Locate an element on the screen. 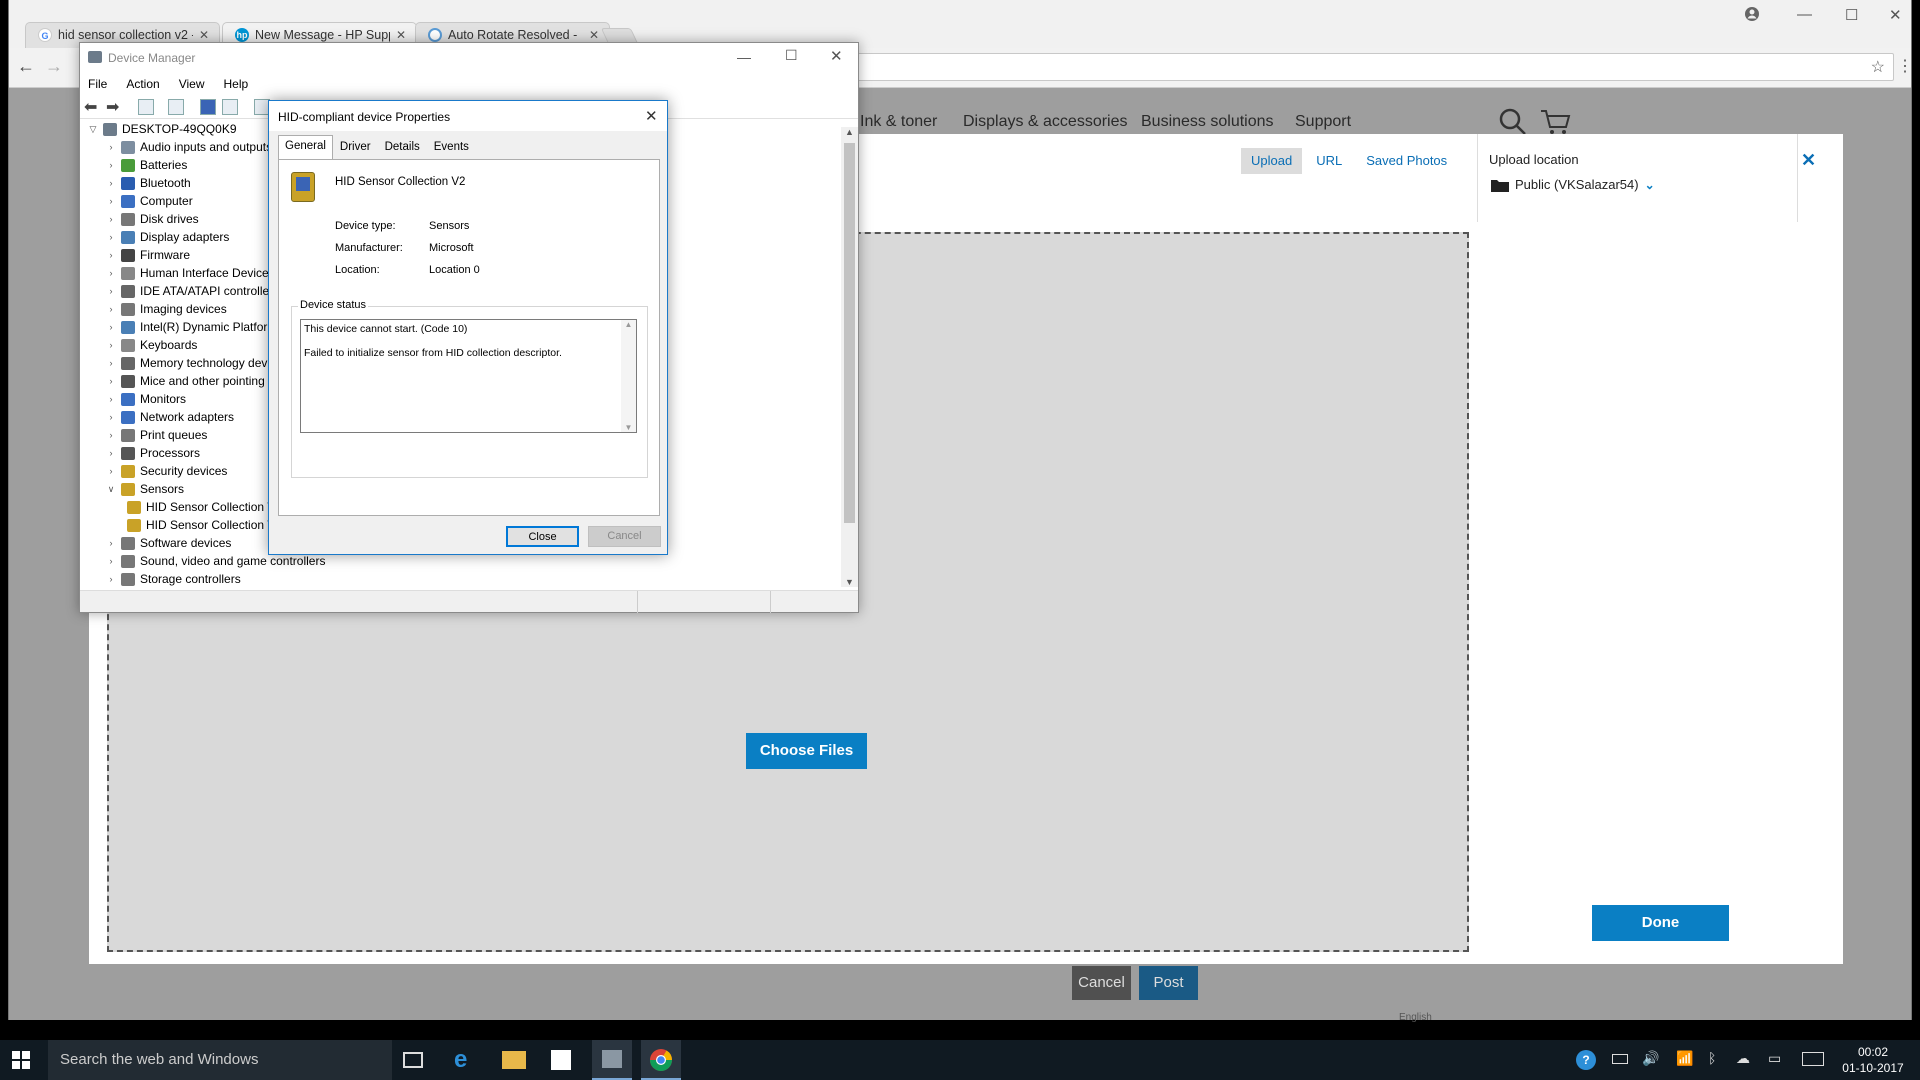 The image size is (1920, 1080). tree-category-item: › Intel(R) Dynamic Platform is located at coordinates (191, 327).